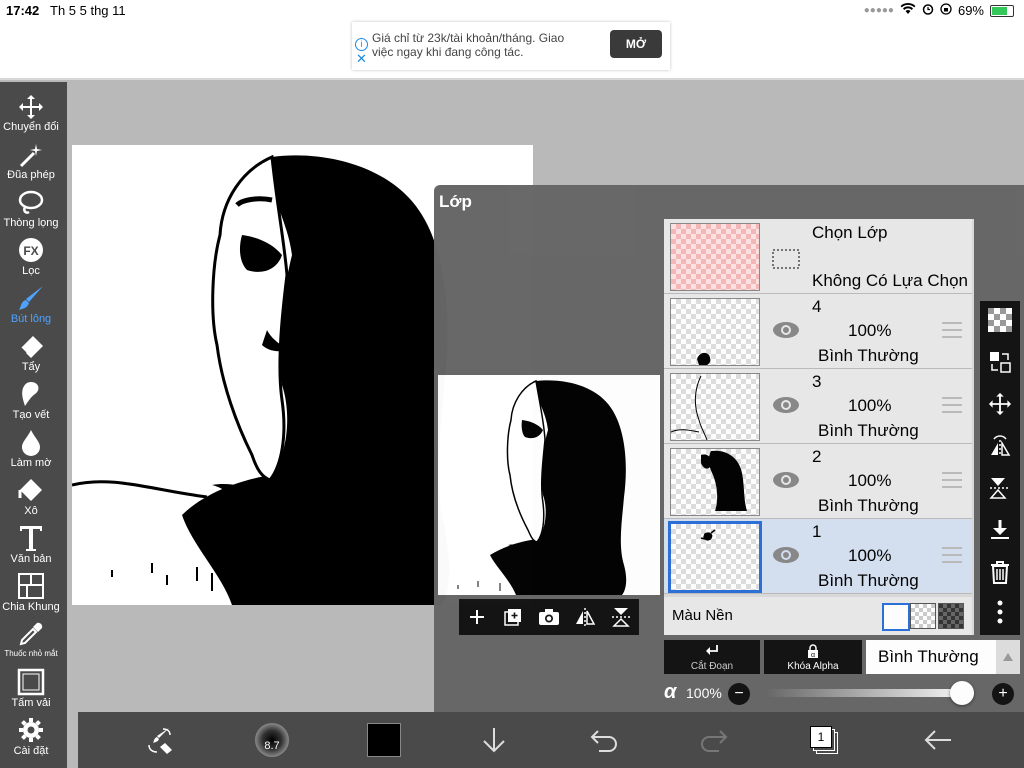 The height and width of the screenshot is (768, 1024). I want to click on preview-toolbar, so click(549, 617).